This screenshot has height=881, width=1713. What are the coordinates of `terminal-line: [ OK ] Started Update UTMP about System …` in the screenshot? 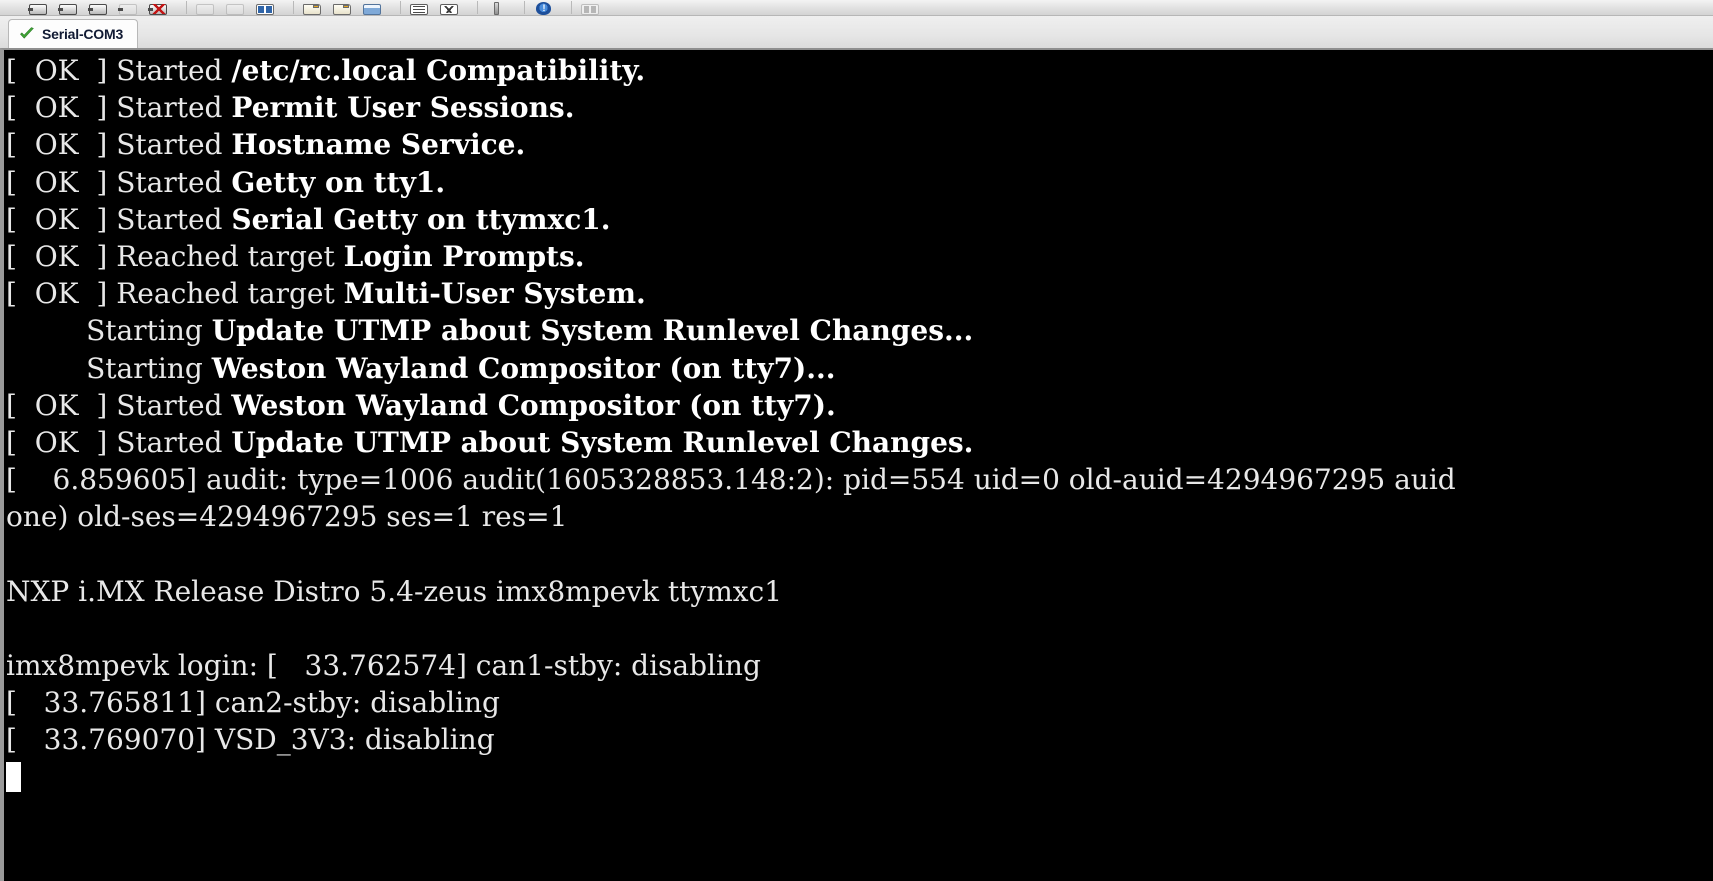 It's located at (859, 442).